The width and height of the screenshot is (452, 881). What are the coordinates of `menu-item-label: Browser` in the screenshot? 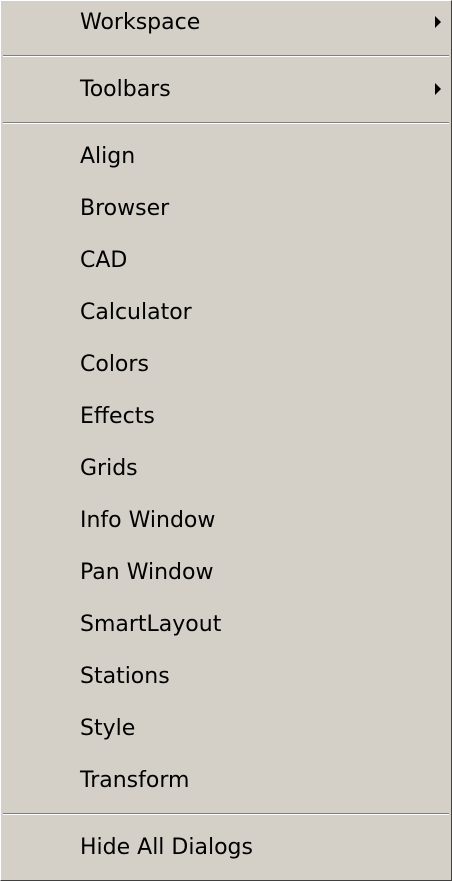 It's located at (125, 208).